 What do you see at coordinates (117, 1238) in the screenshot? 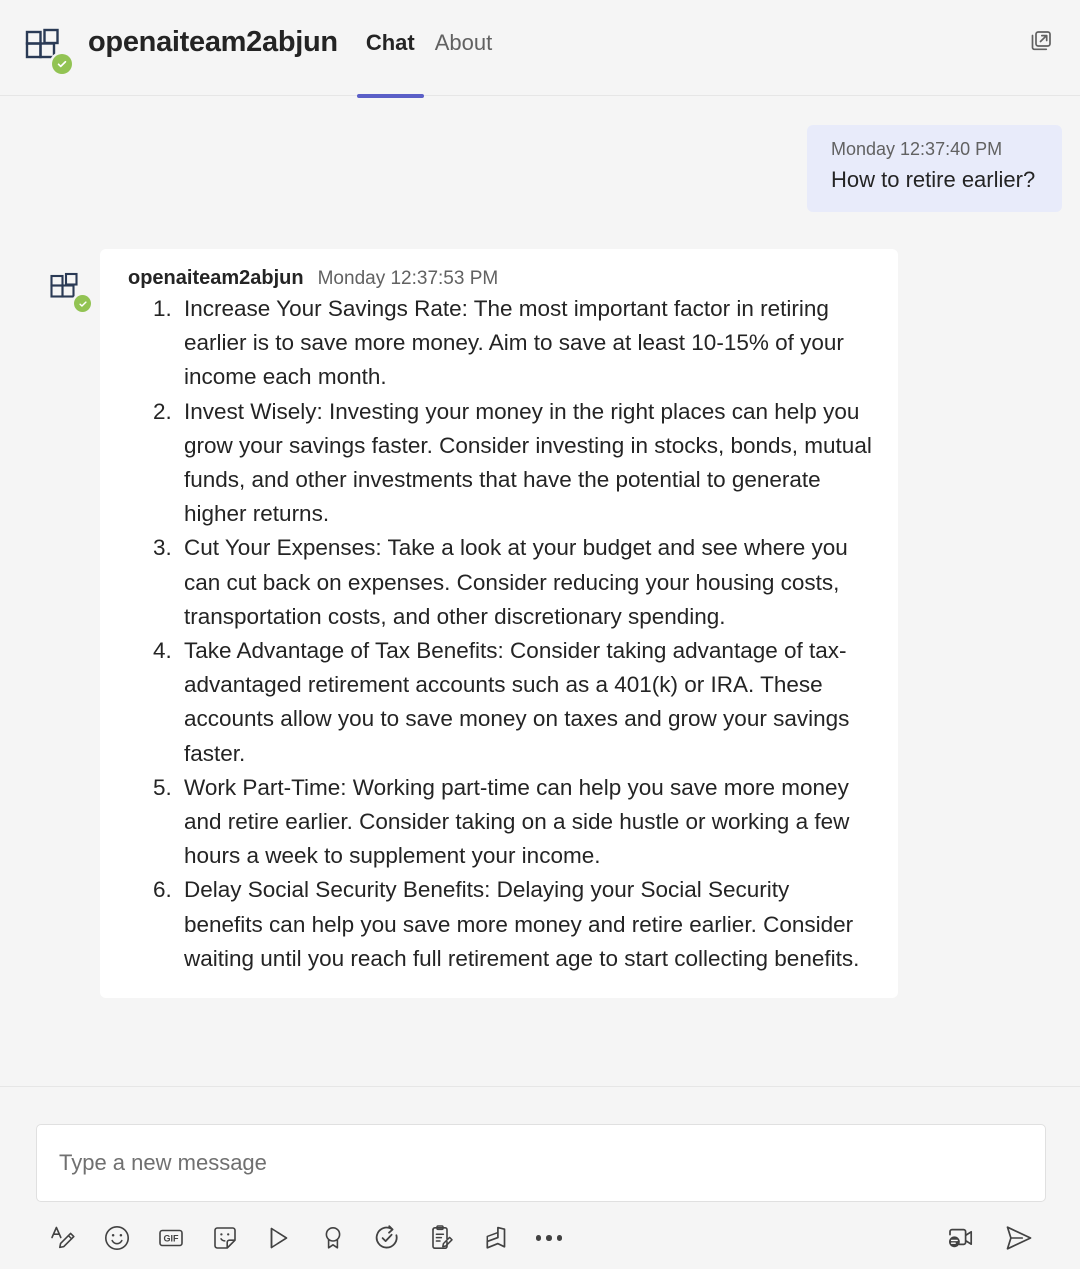
I see `emoji-icon` at bounding box center [117, 1238].